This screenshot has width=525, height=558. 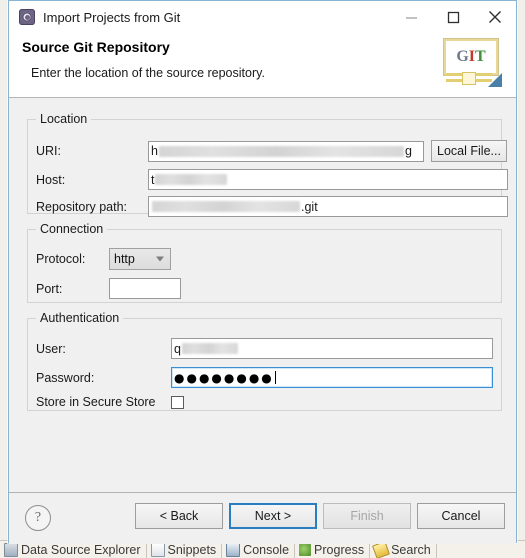 I want to click on view-tab-label: Search, so click(x=411, y=550).